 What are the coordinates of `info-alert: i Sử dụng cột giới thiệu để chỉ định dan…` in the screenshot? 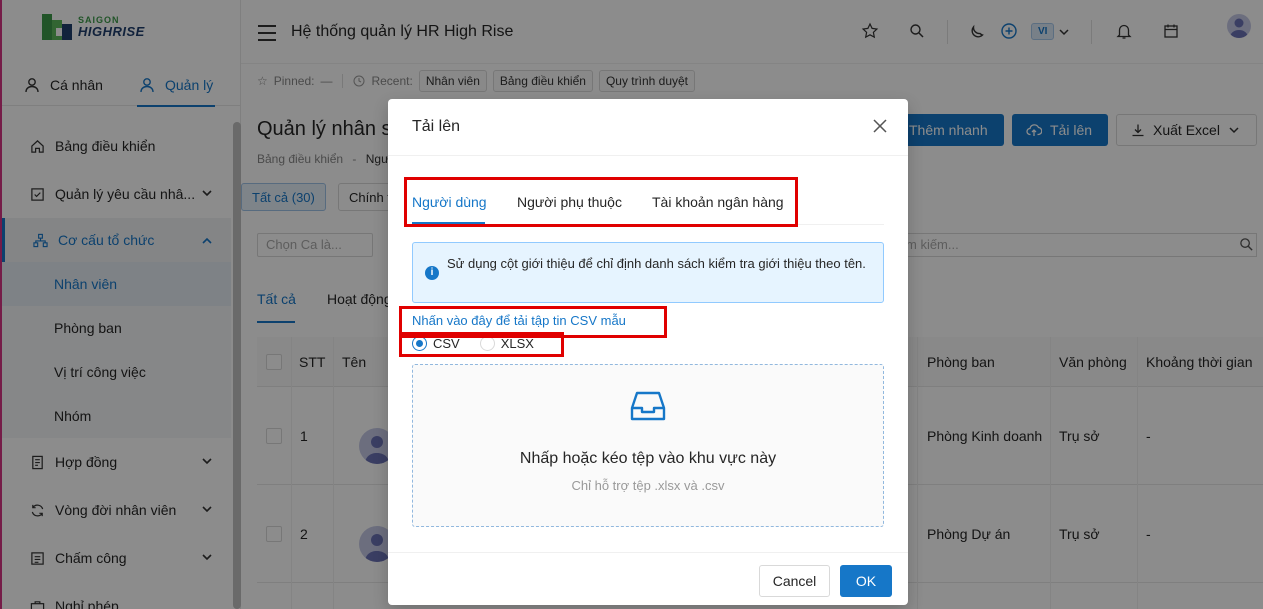 It's located at (648, 272).